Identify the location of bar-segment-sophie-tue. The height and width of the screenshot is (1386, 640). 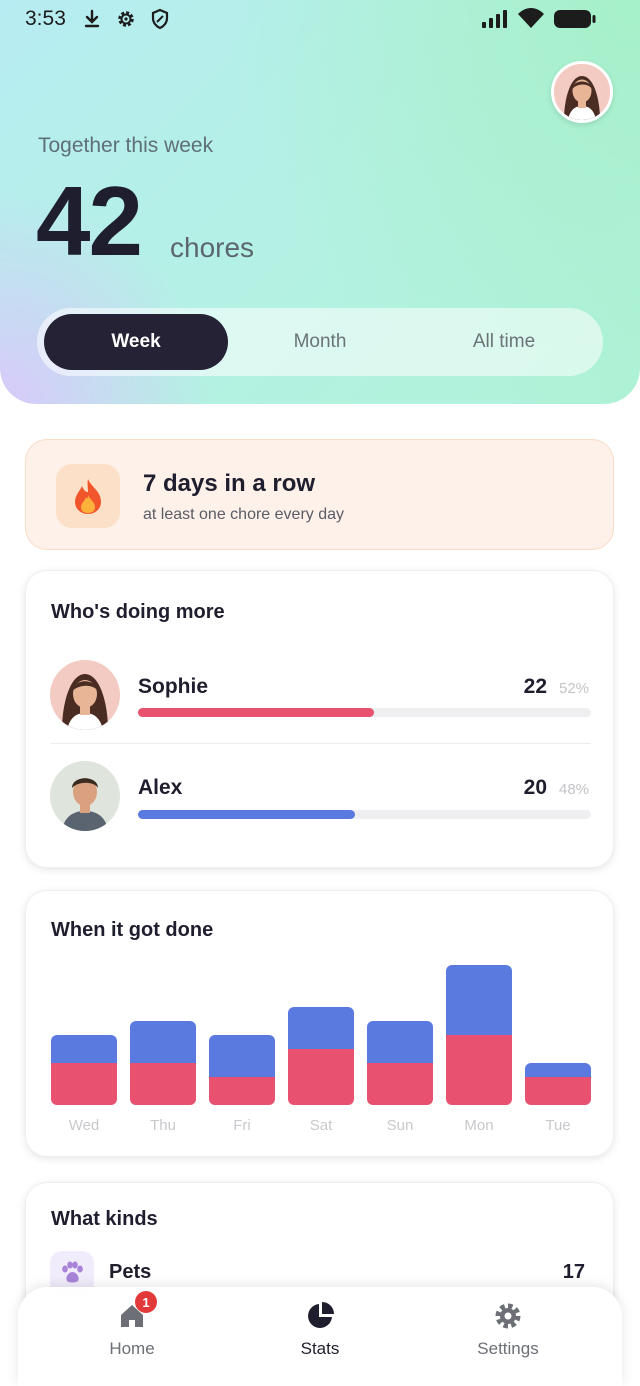
(558, 1091).